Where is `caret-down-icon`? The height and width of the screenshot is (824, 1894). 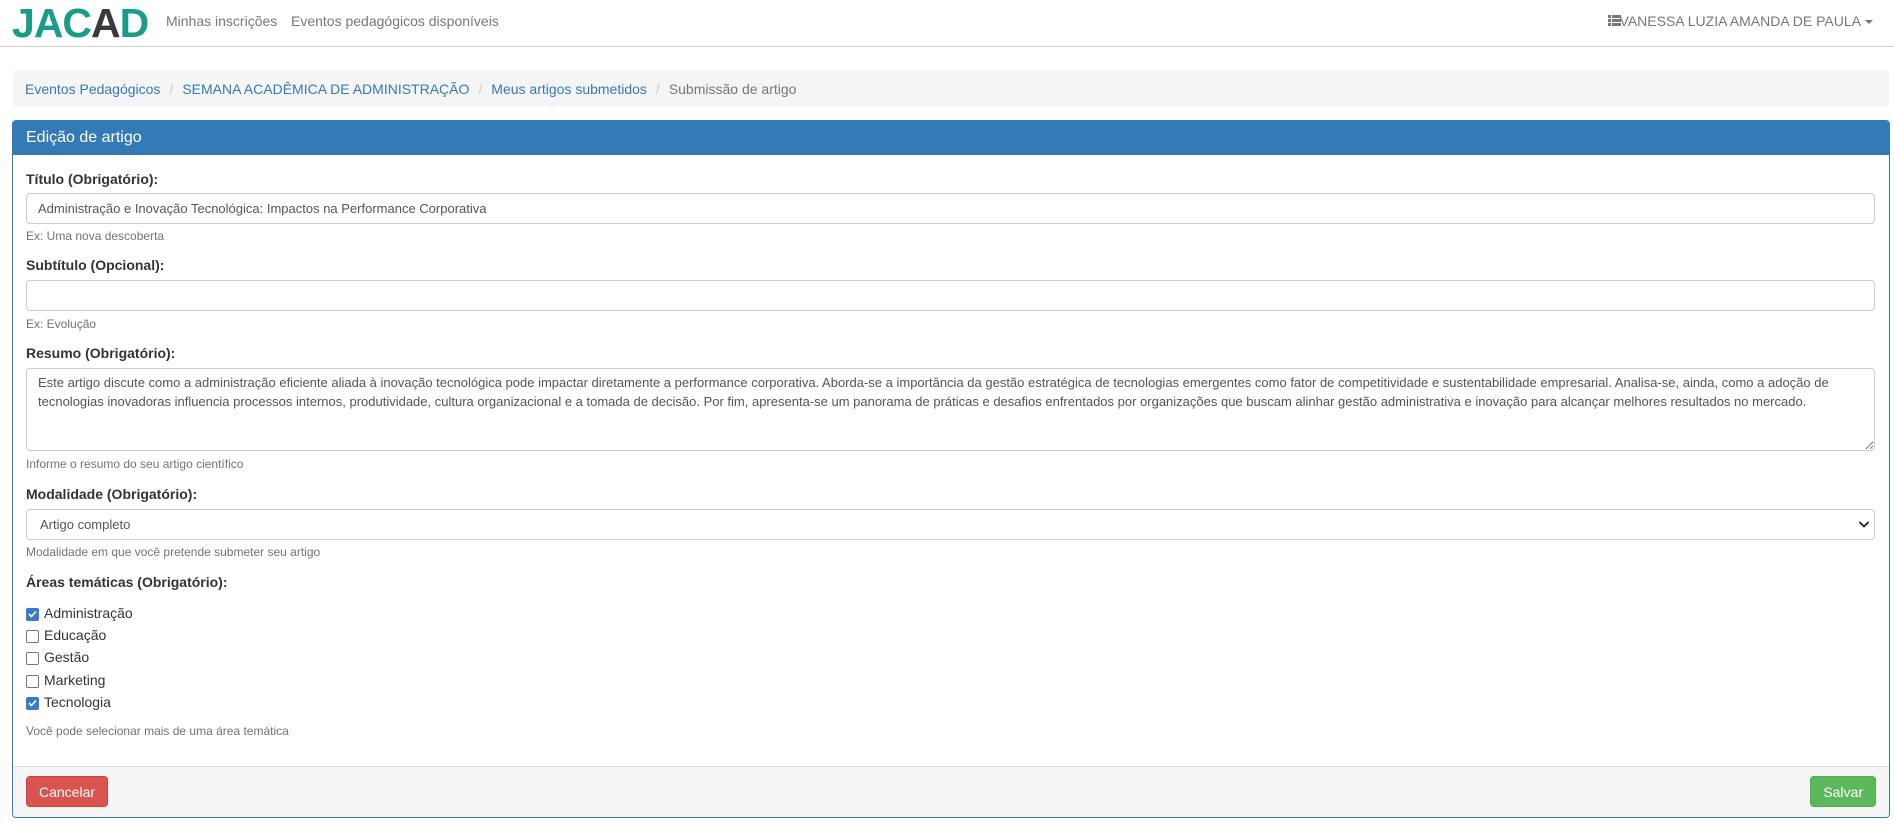 caret-down-icon is located at coordinates (1869, 22).